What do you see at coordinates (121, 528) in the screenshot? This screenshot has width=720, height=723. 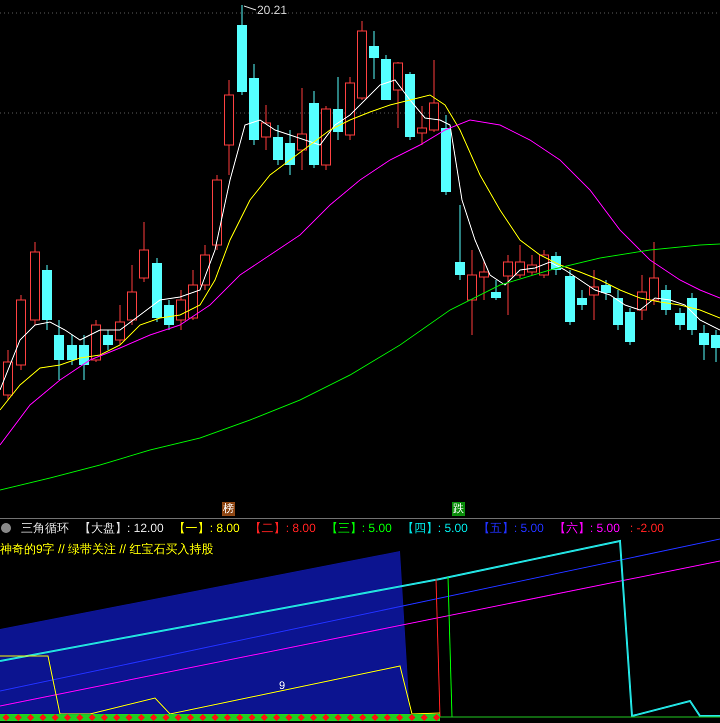 I see `indicator-value: 【大盘】: 12.00` at bounding box center [121, 528].